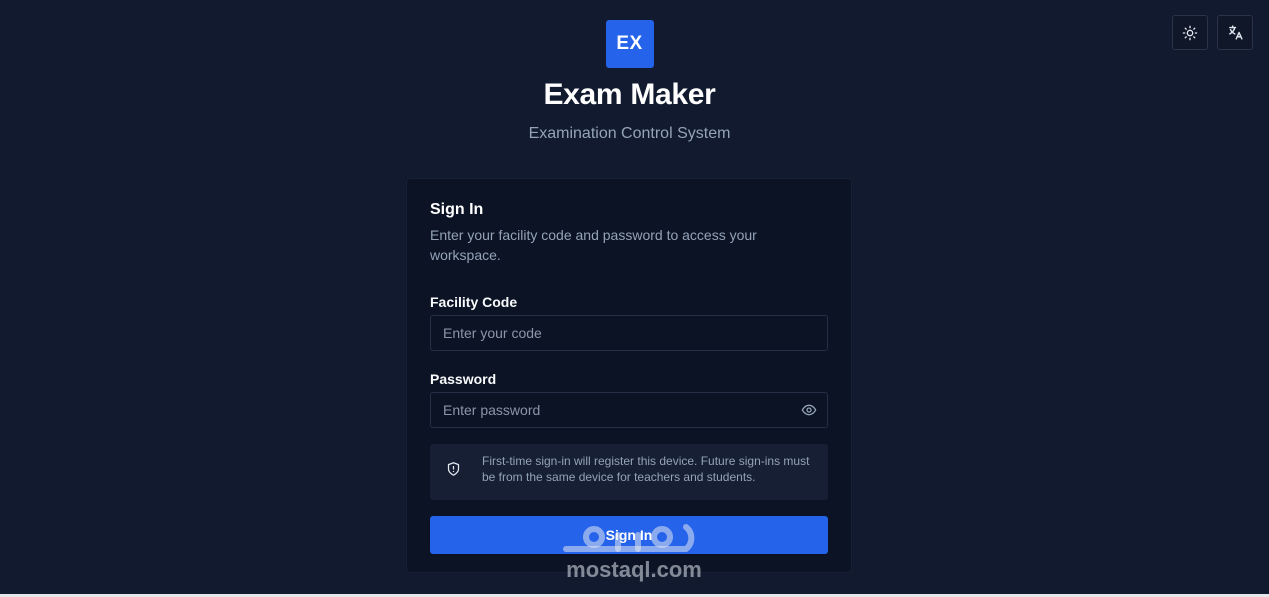  What do you see at coordinates (809, 410) in the screenshot?
I see `eye-icon` at bounding box center [809, 410].